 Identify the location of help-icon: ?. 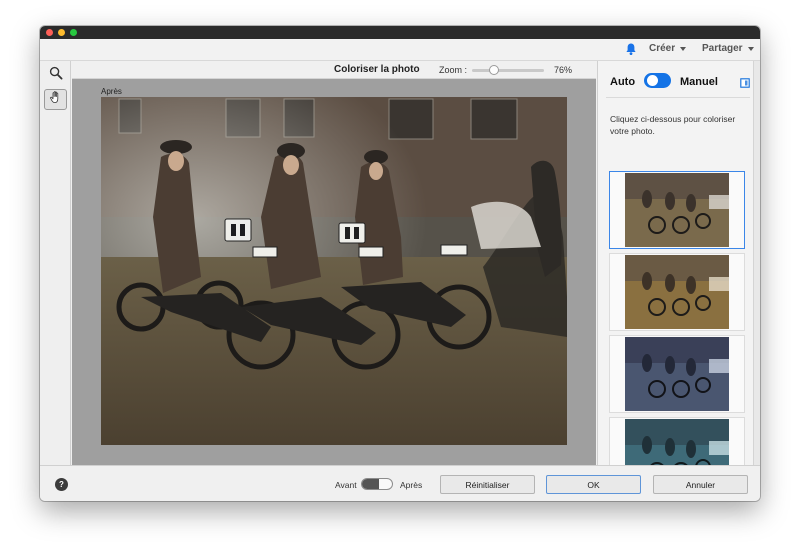
(61, 484).